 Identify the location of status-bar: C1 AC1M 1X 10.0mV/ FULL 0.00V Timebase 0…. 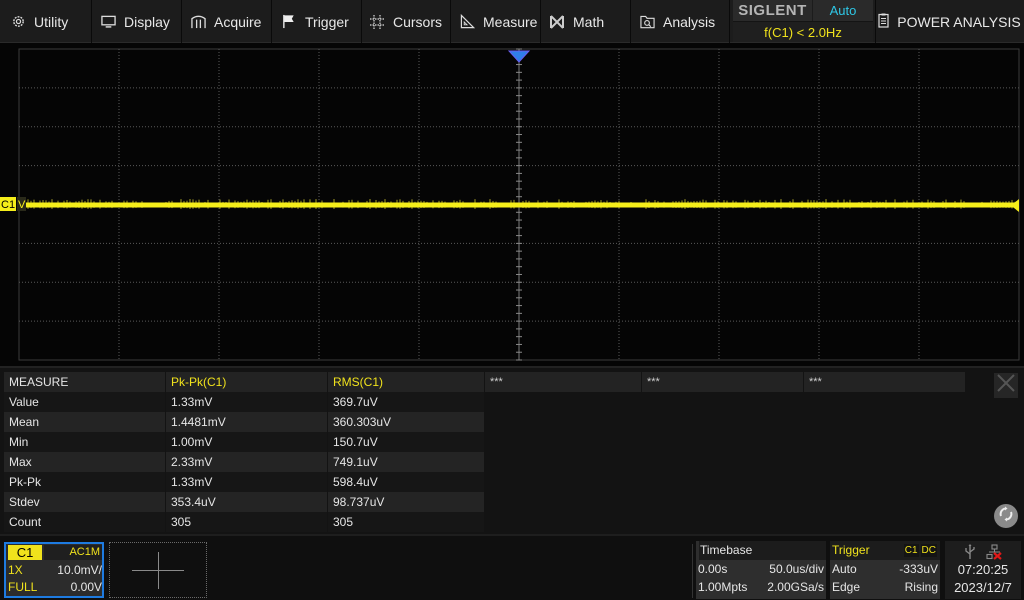
(512, 567).